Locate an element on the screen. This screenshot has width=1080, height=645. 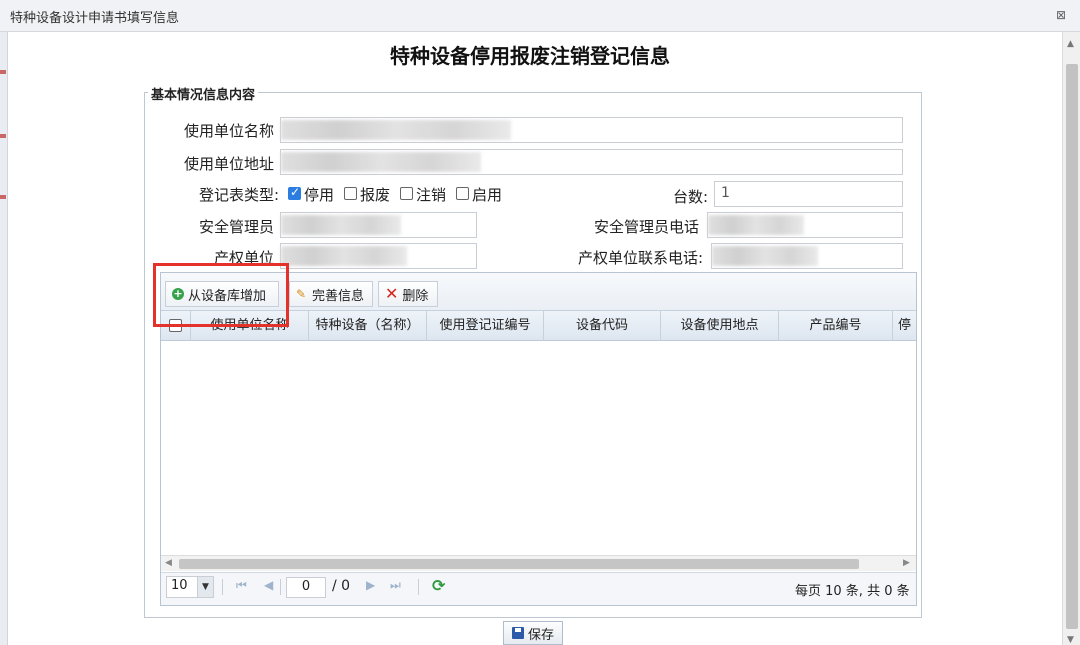
next-page-icon: ▶ is located at coordinates (370, 585).